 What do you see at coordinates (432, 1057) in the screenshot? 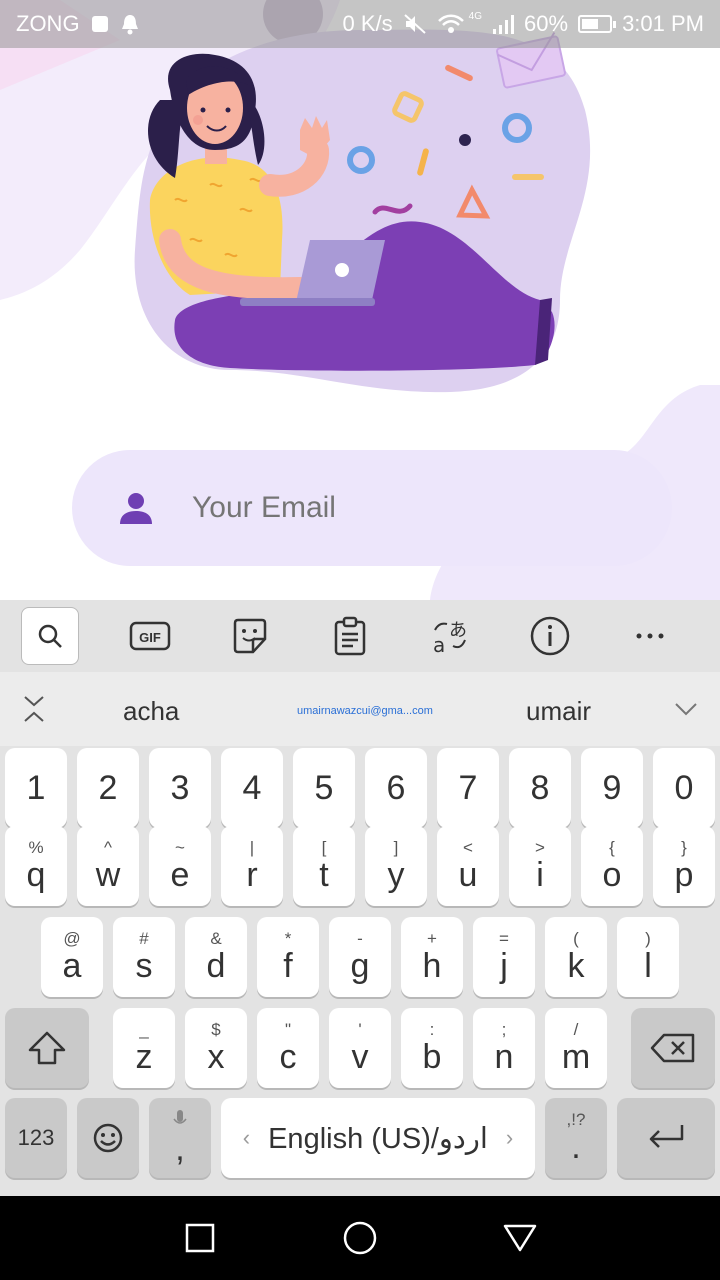
I see `key-label: b` at bounding box center [432, 1057].